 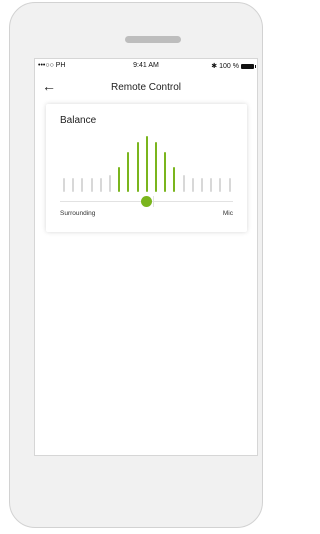 What do you see at coordinates (153, 201) in the screenshot?
I see `balance-center-tick` at bounding box center [153, 201].